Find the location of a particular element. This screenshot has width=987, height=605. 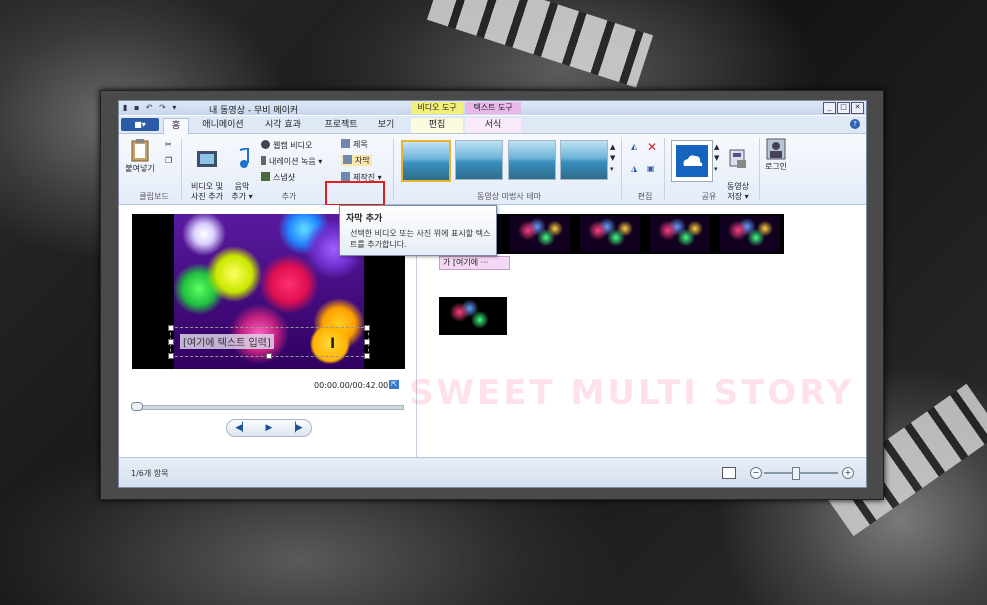

close-button: ✕ is located at coordinates (857, 108).